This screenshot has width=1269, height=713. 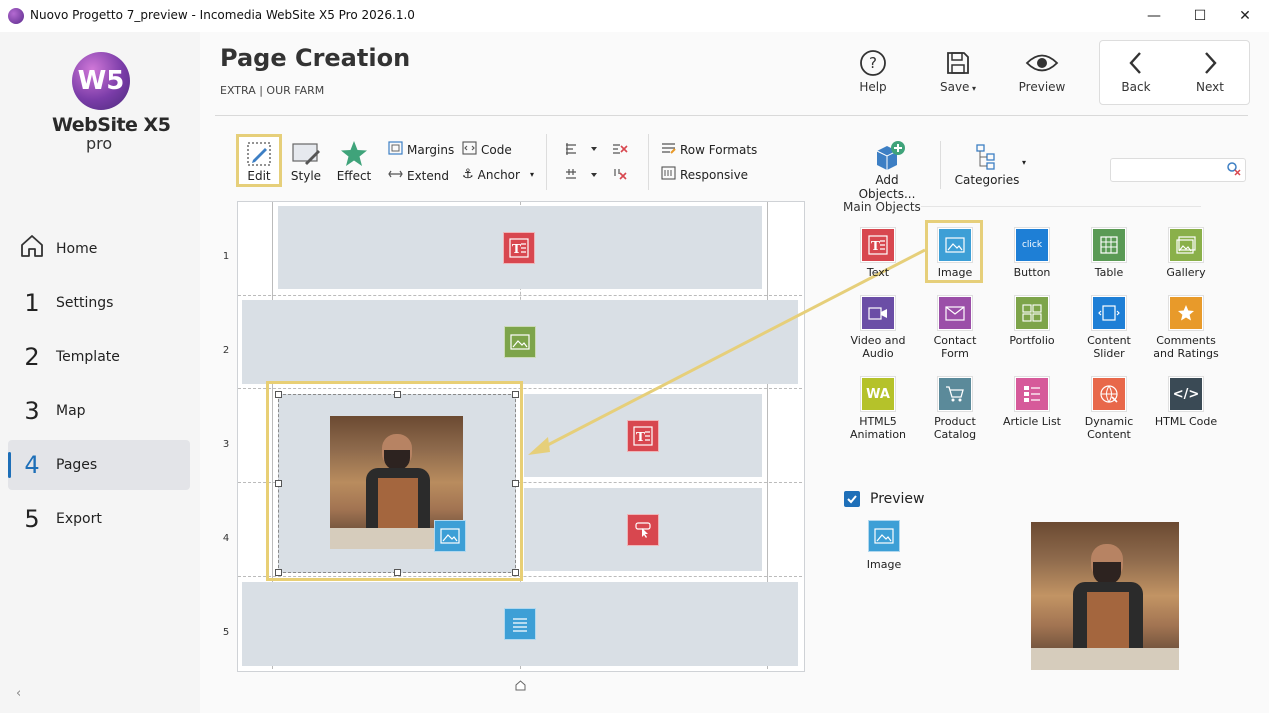 I want to click on object-portfolio: Portfolio, so click(x=1032, y=321).